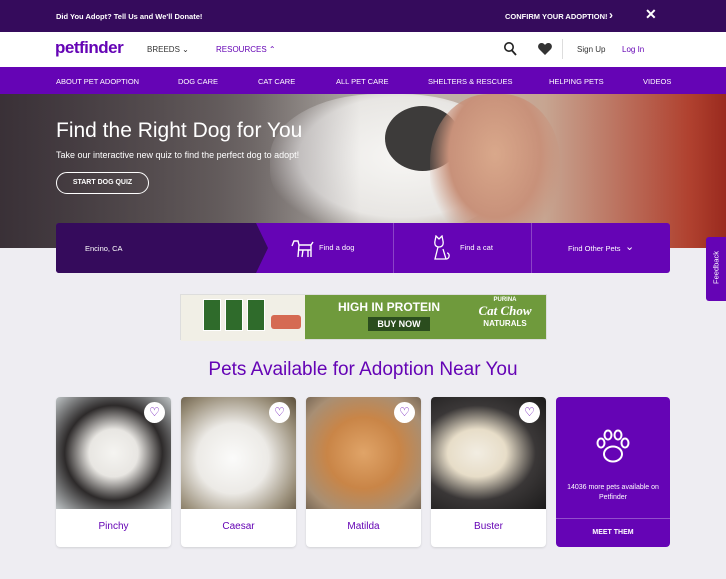 Image resolution: width=726 pixels, height=579 pixels. I want to click on search-icon, so click(510, 49).